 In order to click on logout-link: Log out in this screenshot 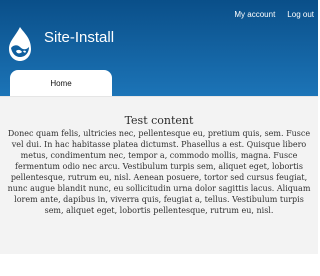, I will do `click(300, 15)`.